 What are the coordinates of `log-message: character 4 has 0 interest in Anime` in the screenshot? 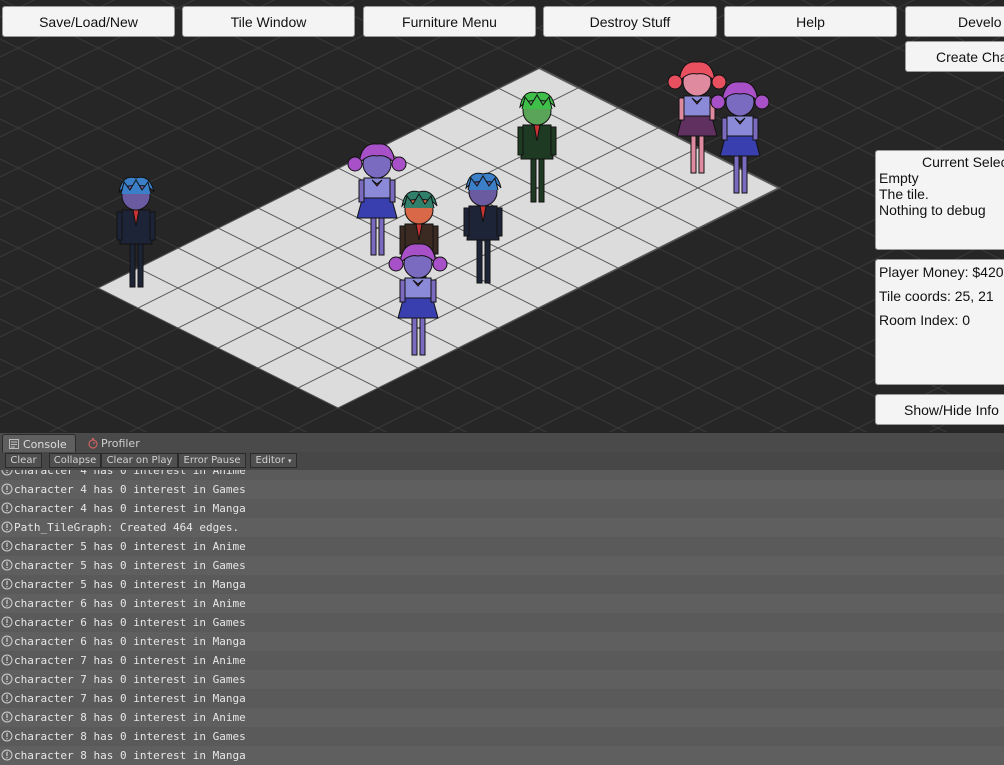 It's located at (130, 473).